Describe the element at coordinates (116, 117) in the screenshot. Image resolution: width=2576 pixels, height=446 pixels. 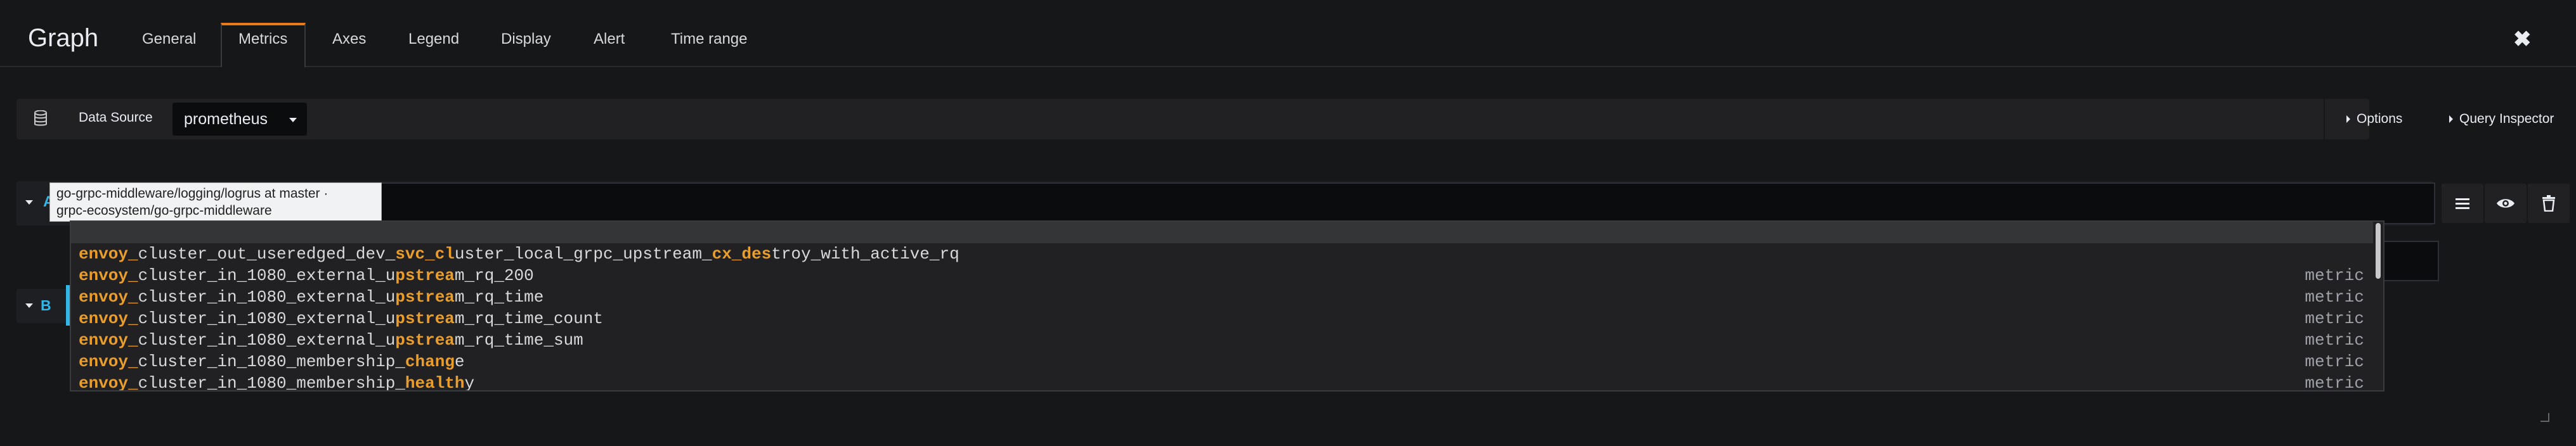
I see `datasource-label: Data Source` at that location.